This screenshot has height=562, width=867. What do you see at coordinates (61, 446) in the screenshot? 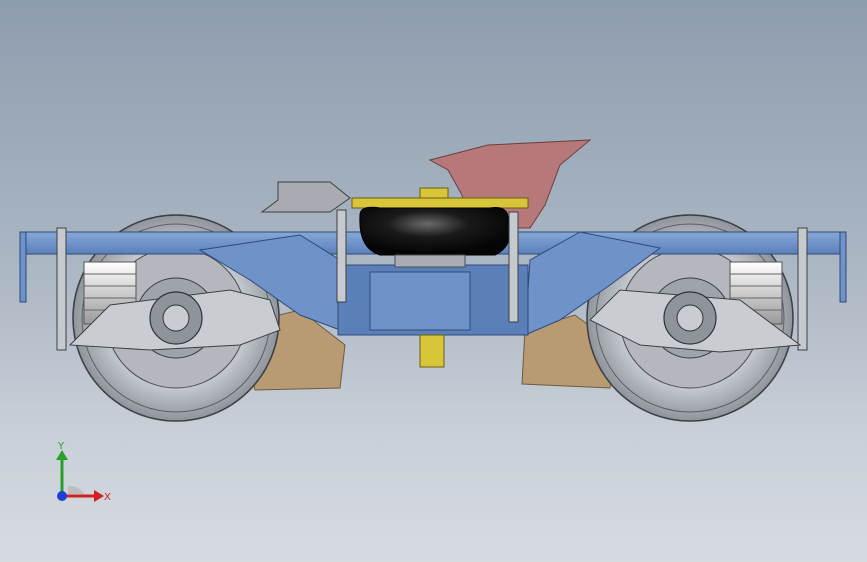
I see `y-axis-label: Y` at bounding box center [61, 446].